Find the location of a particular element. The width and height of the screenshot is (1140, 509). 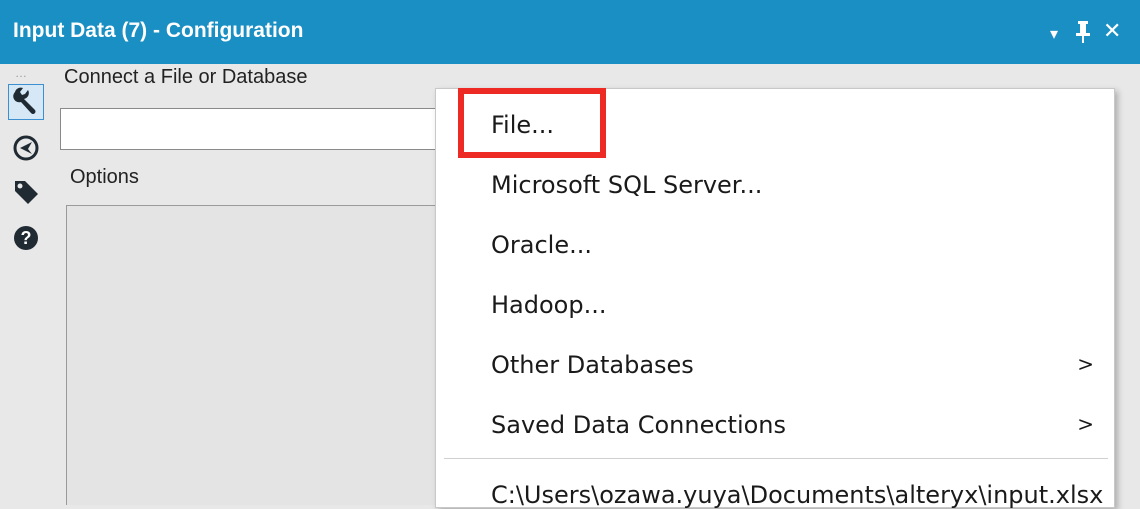

title-bar: Input Data (7) - Configuration ▾ ✕ is located at coordinates (570, 32).